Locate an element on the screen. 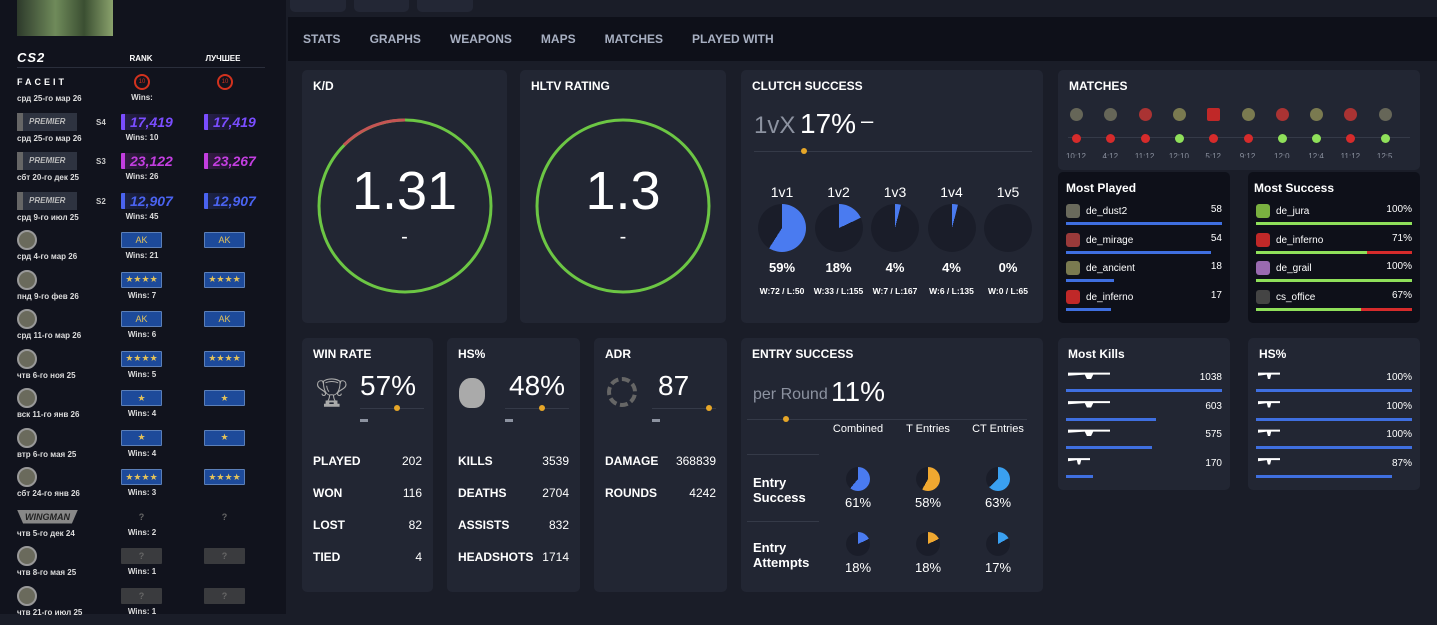 The height and width of the screenshot is (625, 1437). clutch-wl: W:7 / L:167 is located at coordinates (895, 291).